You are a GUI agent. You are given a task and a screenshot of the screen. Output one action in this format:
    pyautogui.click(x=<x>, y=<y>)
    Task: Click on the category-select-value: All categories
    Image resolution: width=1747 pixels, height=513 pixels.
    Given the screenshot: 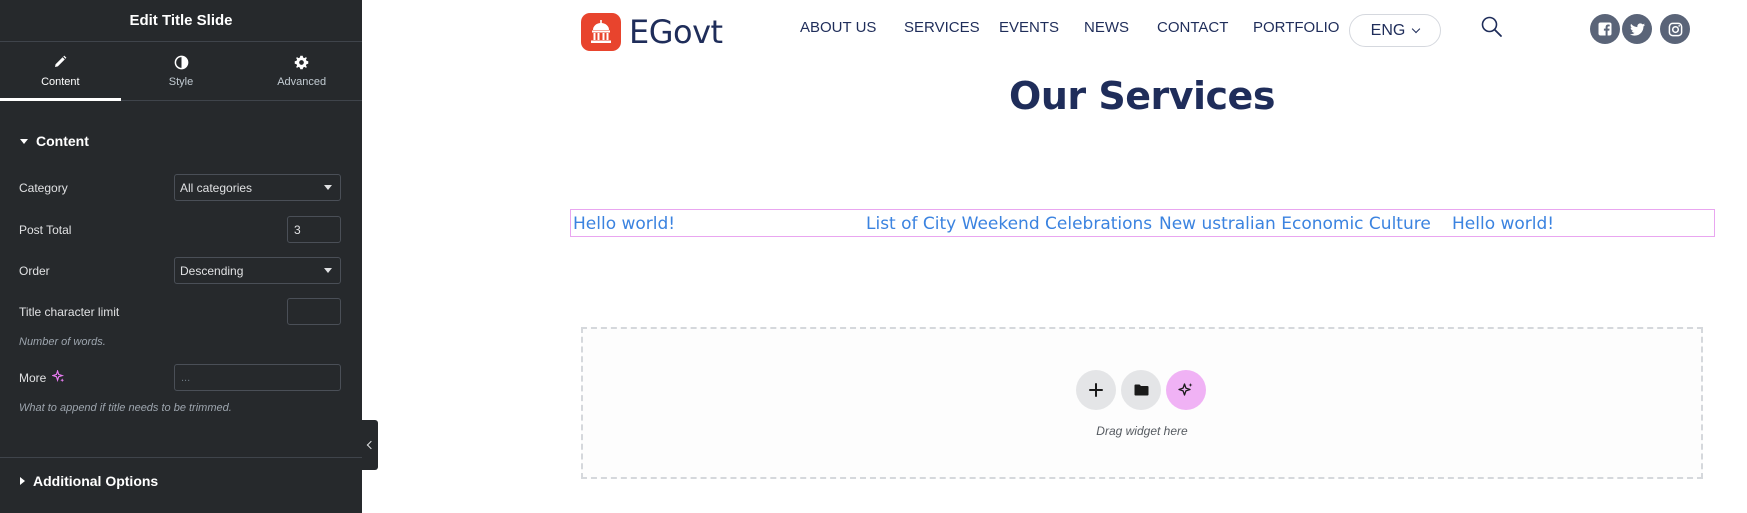 What is the action you would take?
    pyautogui.click(x=216, y=187)
    